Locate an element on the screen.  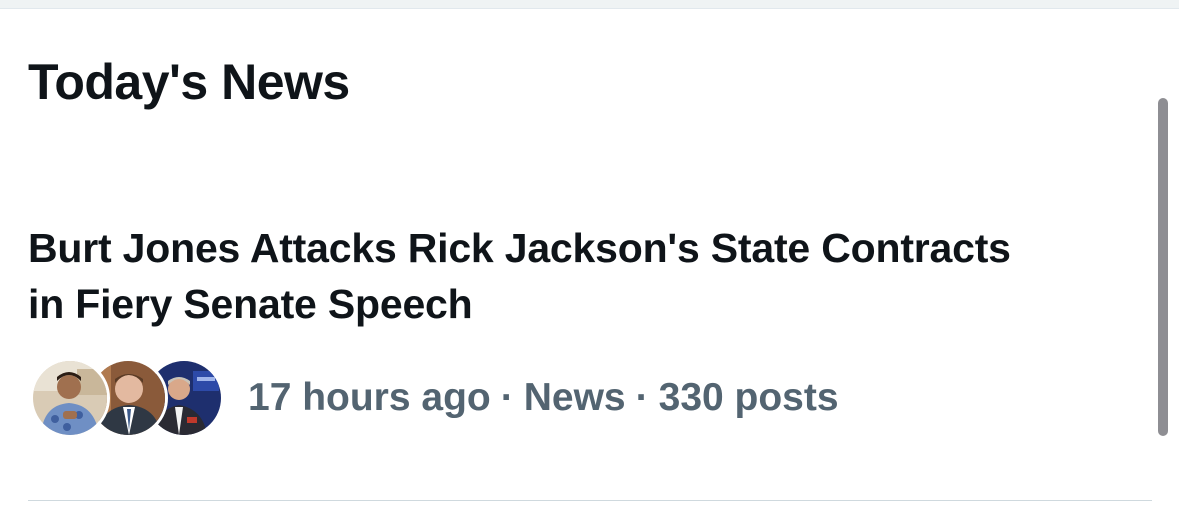
avatar-stack is located at coordinates (127, 398).